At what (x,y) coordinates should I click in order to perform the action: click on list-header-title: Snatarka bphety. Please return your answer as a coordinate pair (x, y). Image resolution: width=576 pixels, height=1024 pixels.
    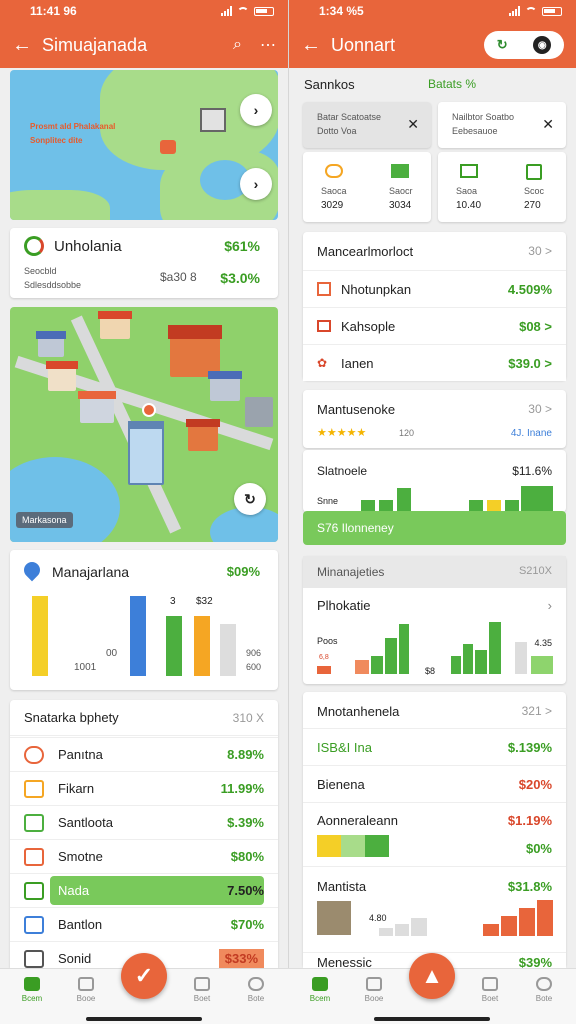
    Looking at the image, I should click on (71, 717).